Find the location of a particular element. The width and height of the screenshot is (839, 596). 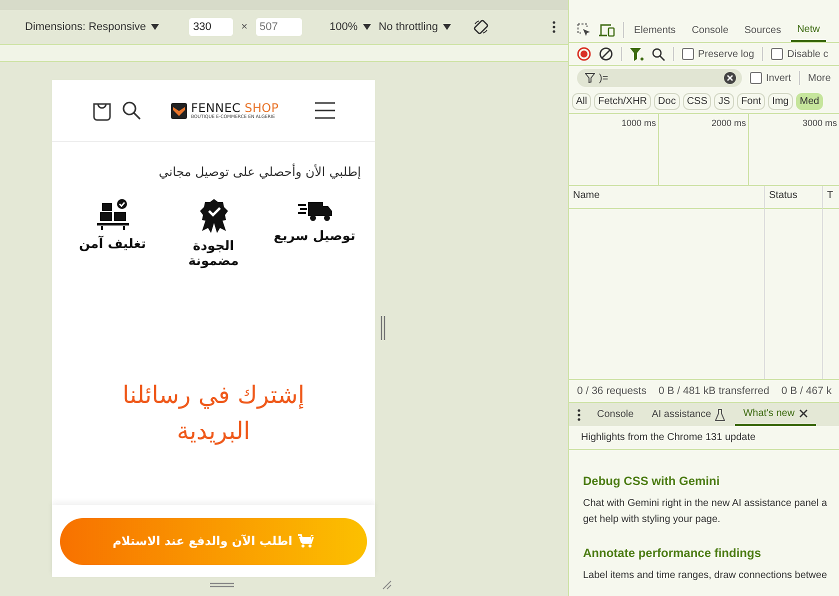

throttling-dropdown: No throttling is located at coordinates (414, 27).